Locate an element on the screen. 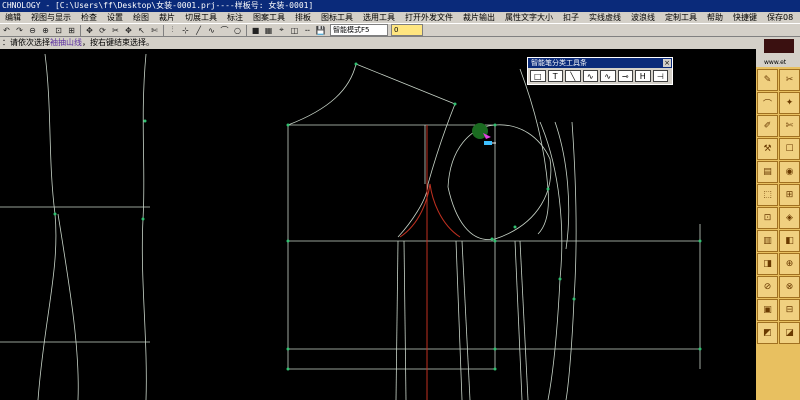  menu-item: 标注 is located at coordinates (235, 17).